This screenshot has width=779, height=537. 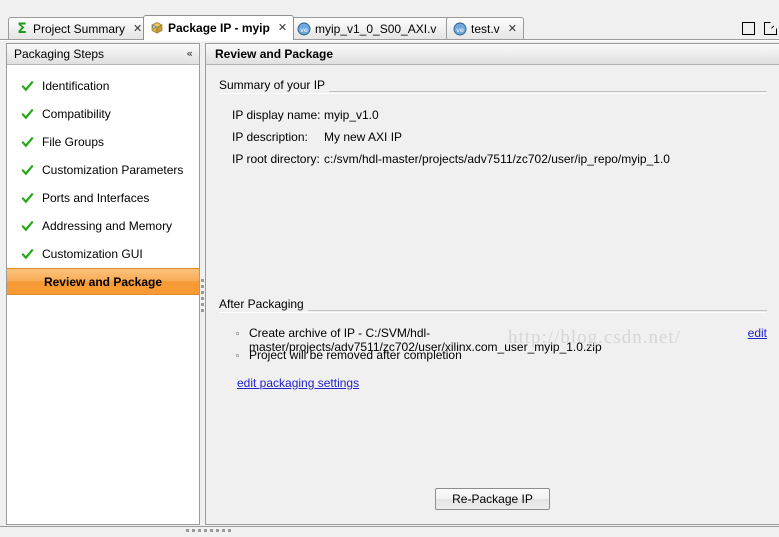 I want to click on sidebar-item-addressing-and-memory: Addressing and Memory, so click(x=103, y=226).